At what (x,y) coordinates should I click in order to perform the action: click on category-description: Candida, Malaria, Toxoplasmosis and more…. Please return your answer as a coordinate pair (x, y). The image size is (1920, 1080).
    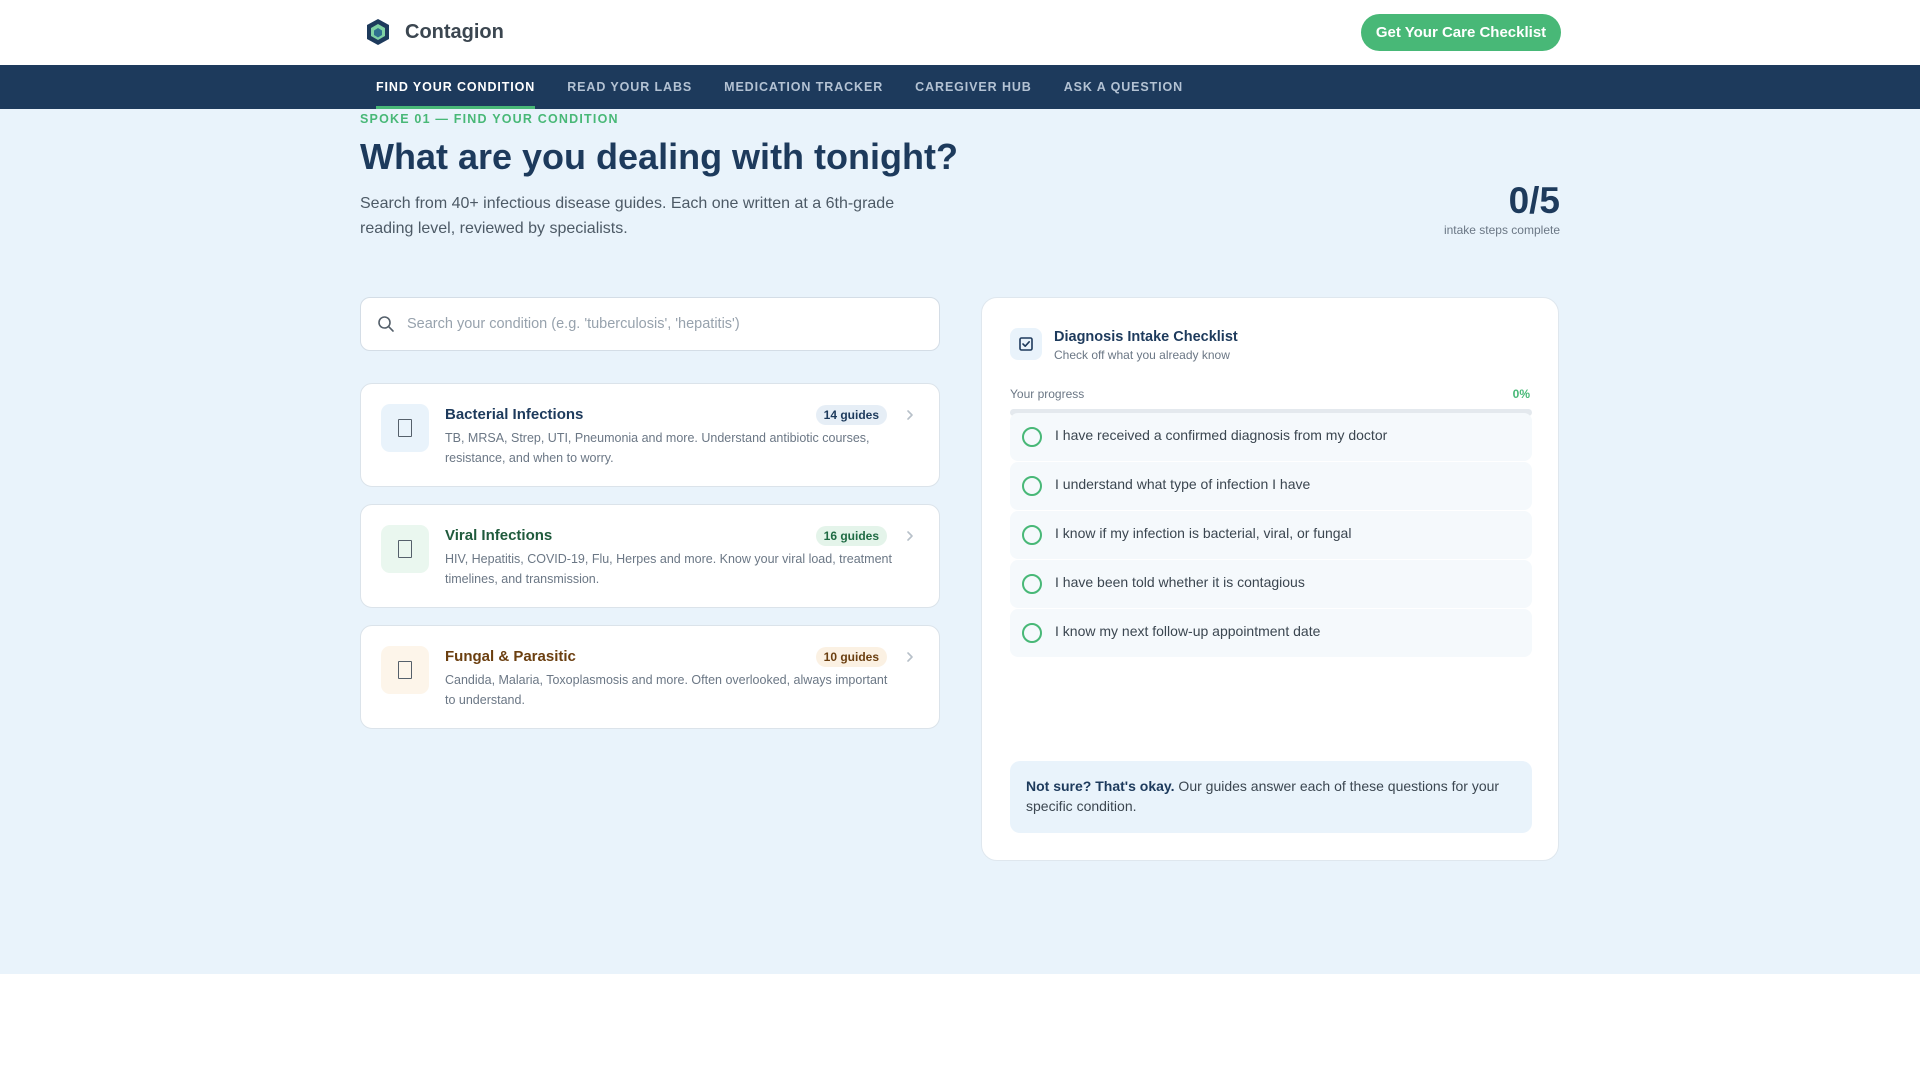
    Looking at the image, I should click on (666, 690).